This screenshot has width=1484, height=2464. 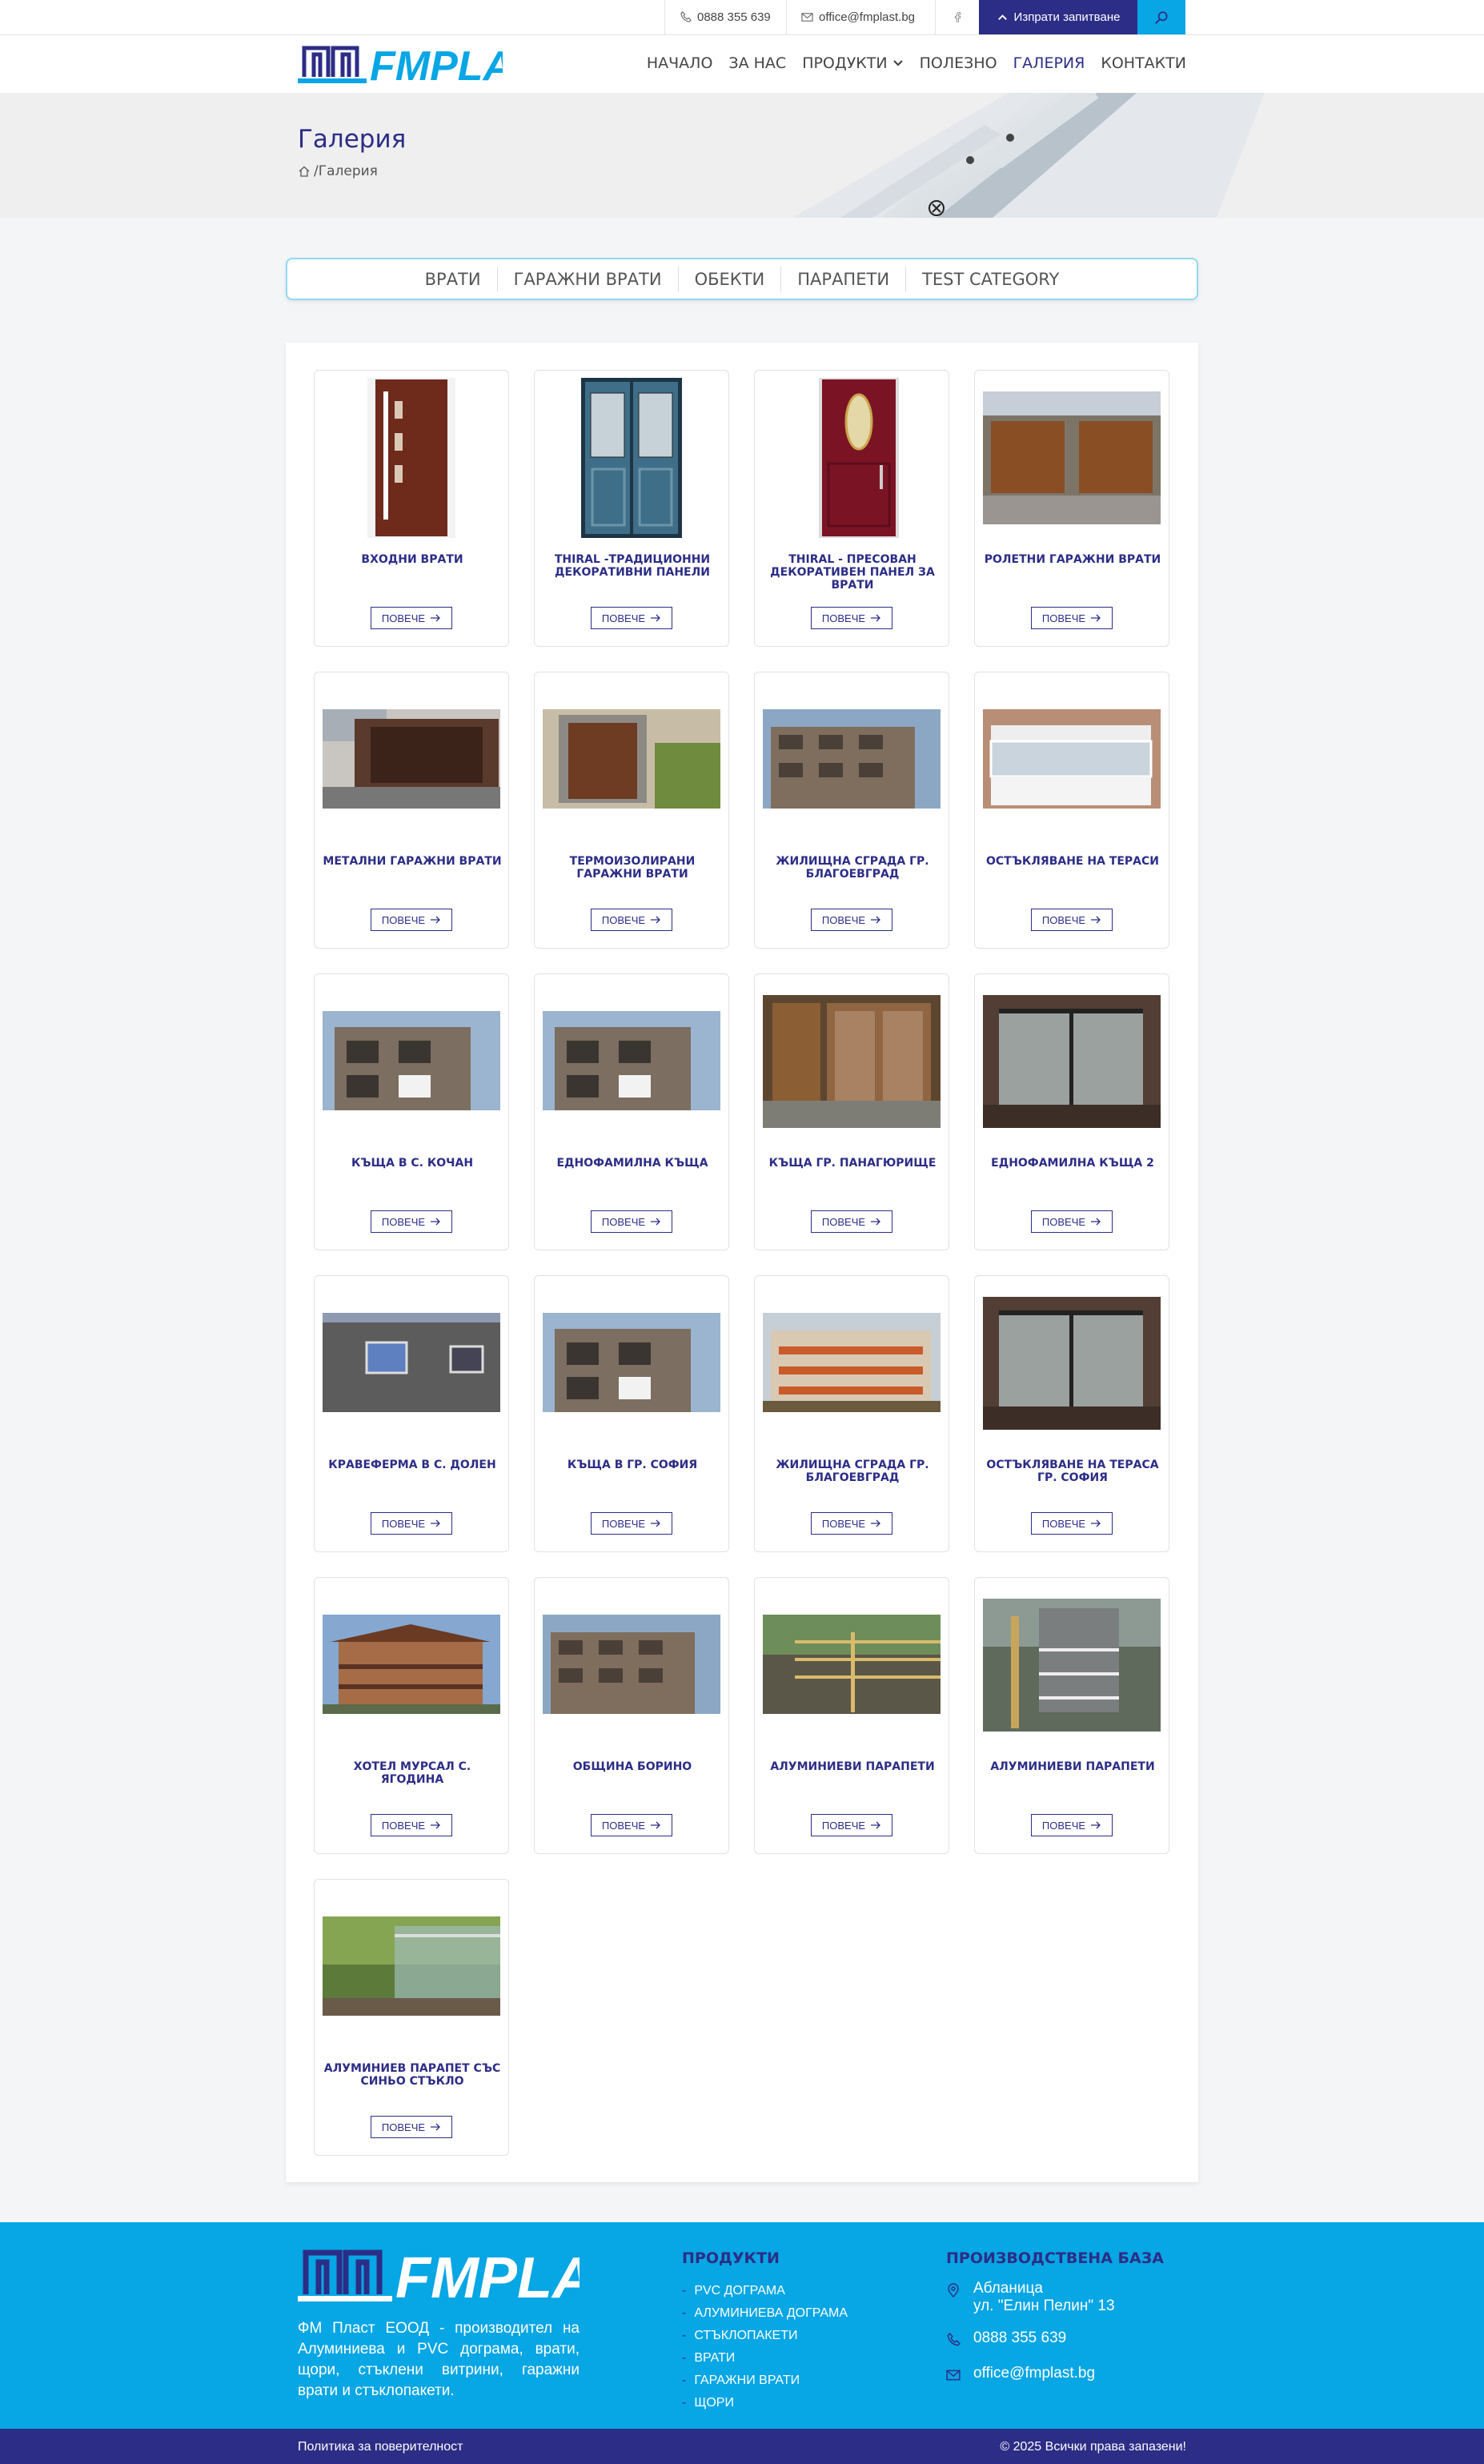 What do you see at coordinates (1161, 17) in the screenshot?
I see `search-button` at bounding box center [1161, 17].